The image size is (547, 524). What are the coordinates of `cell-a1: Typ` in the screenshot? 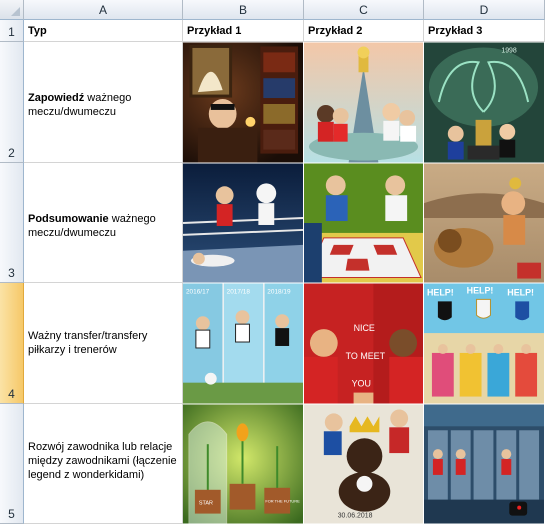 It's located at (103, 31).